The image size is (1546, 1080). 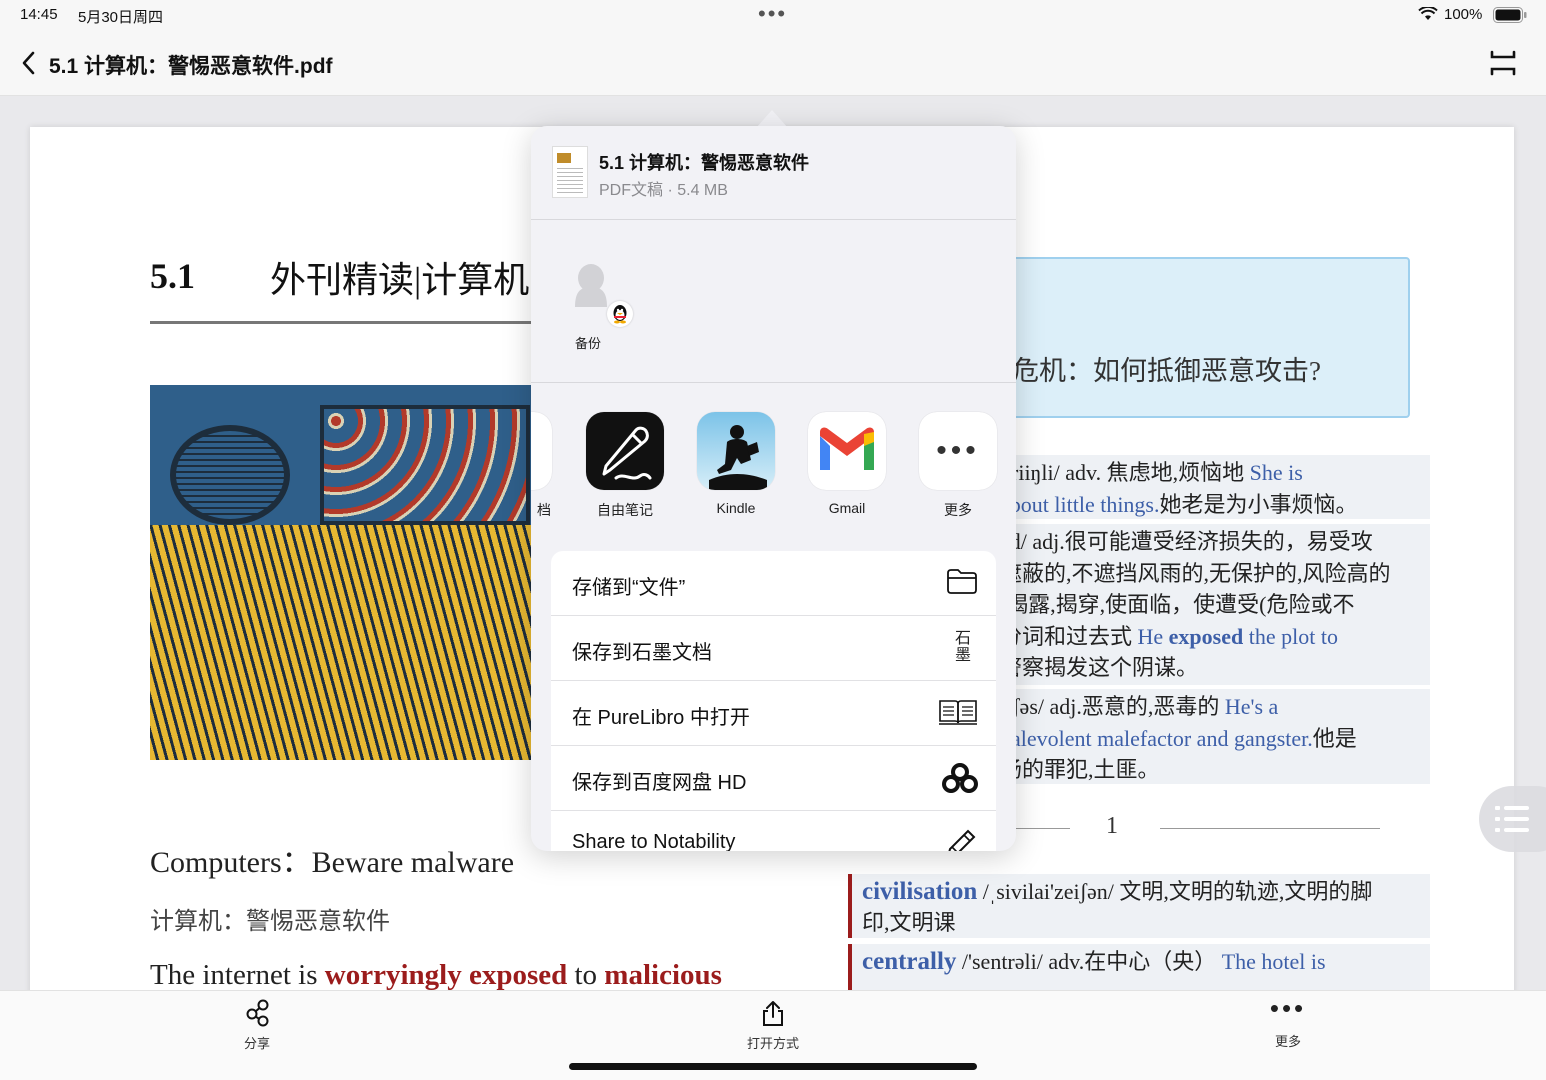 What do you see at coordinates (1287, 1041) in the screenshot?
I see `more-label: 更多` at bounding box center [1287, 1041].